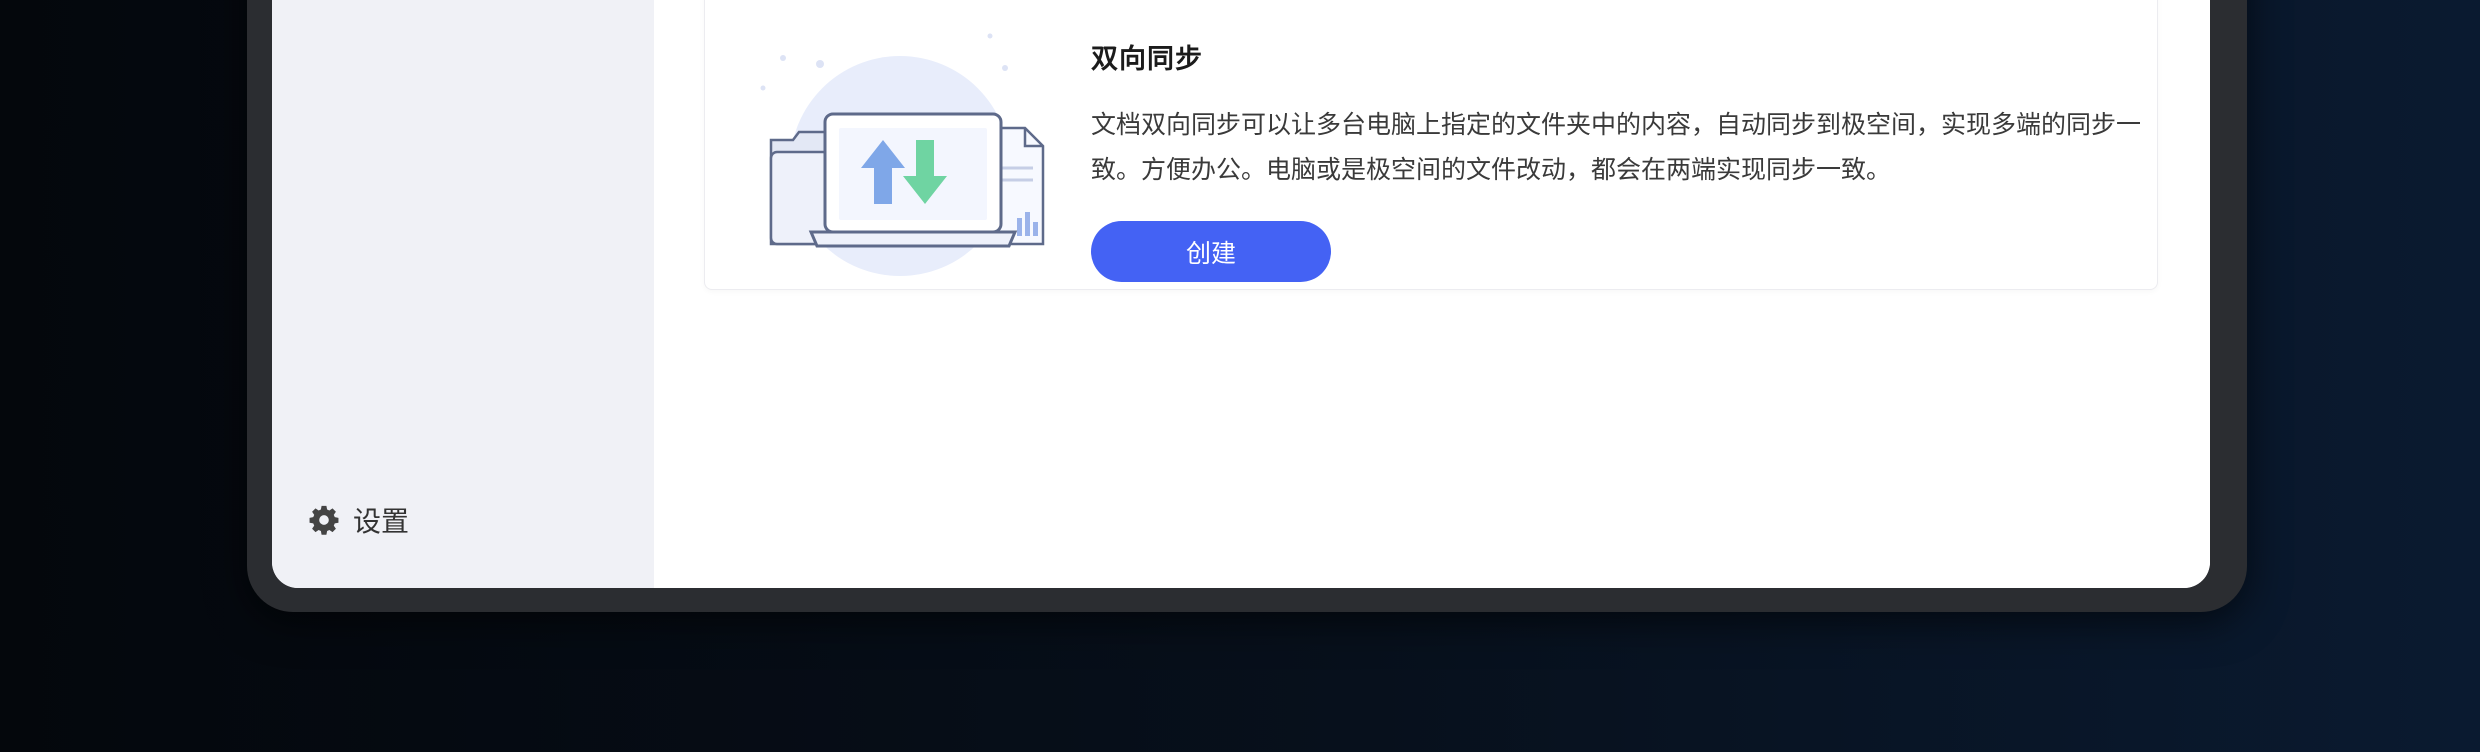  Describe the element at coordinates (905, 153) in the screenshot. I see `laptop-sync-illustration` at that location.